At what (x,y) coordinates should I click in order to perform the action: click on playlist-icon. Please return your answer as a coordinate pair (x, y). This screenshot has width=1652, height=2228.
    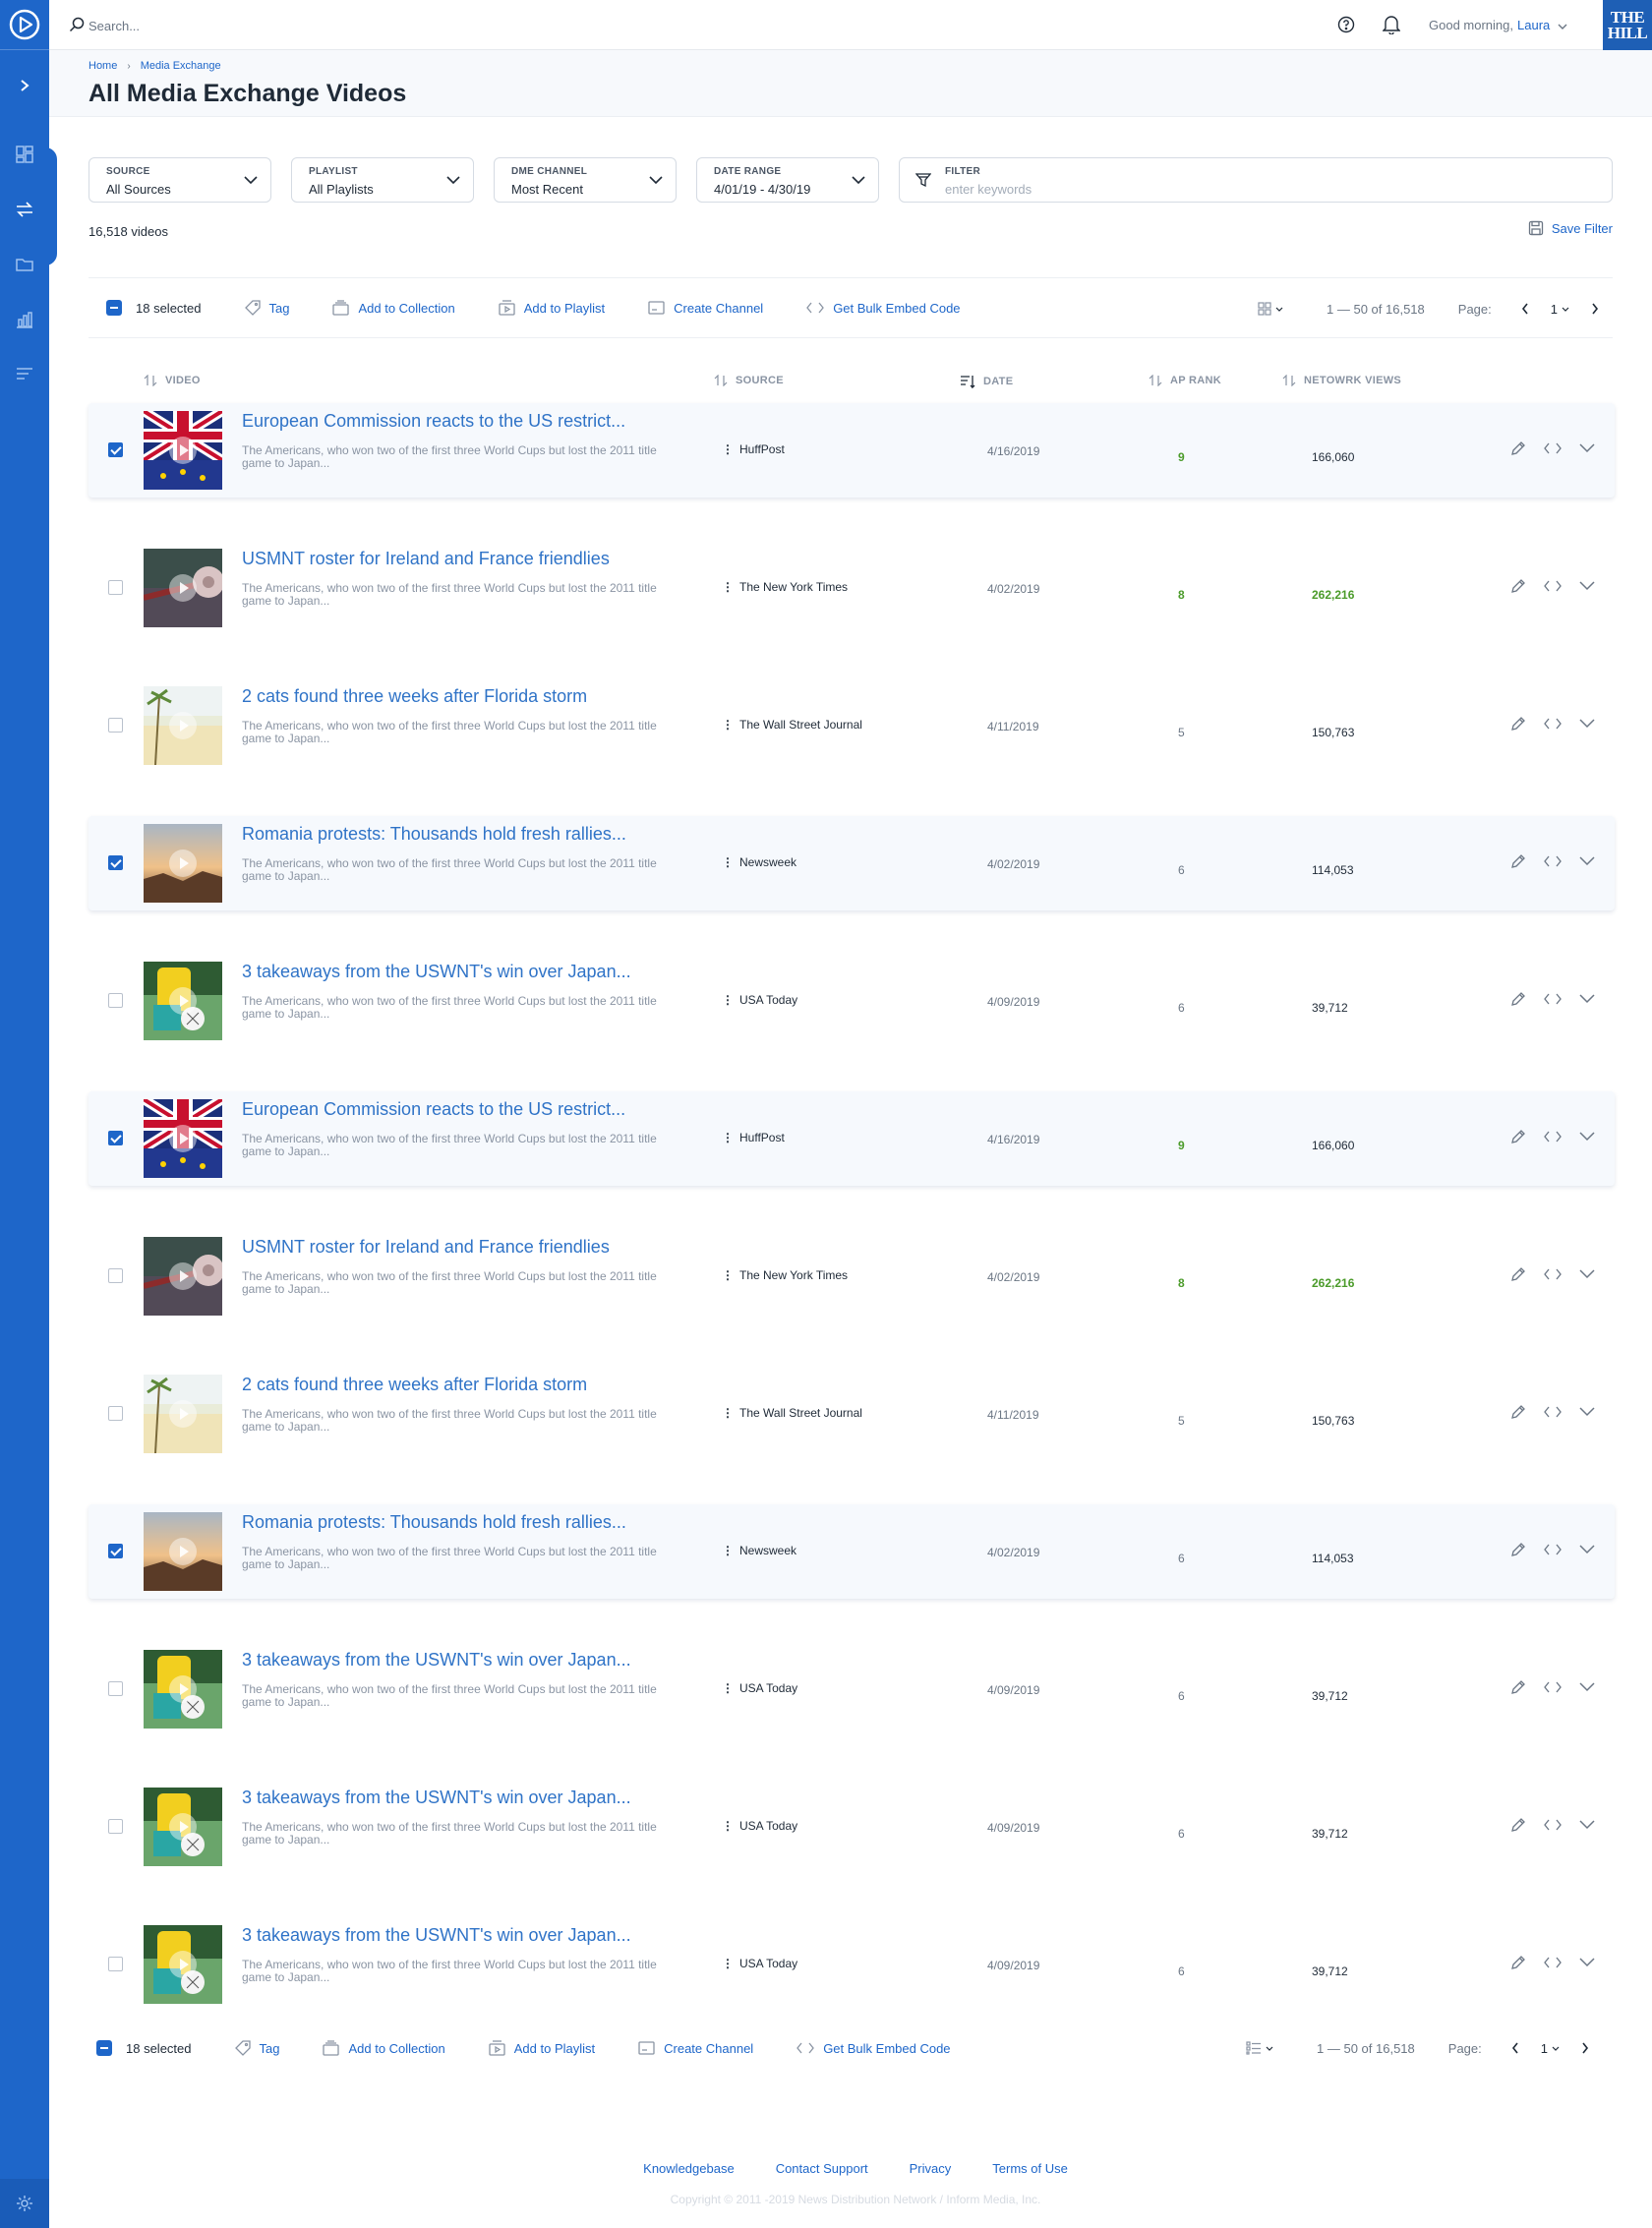
    Looking at the image, I should click on (24, 374).